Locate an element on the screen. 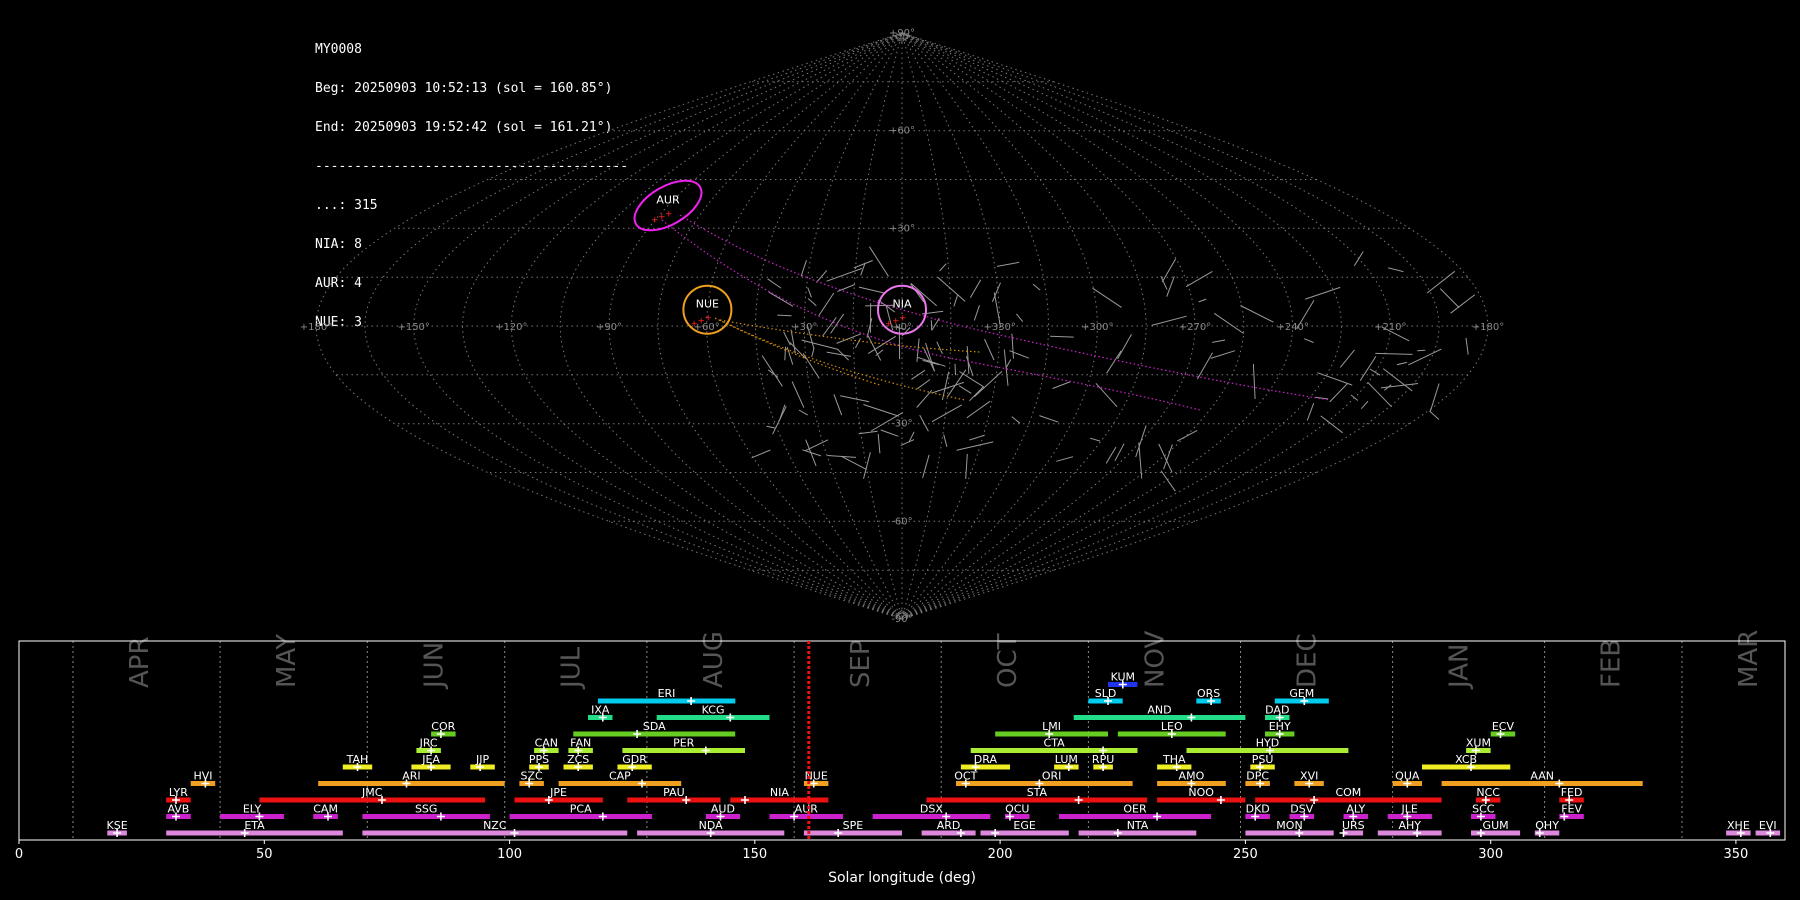 The height and width of the screenshot is (900, 1800). shower-code-label: HVI is located at coordinates (202, 776).